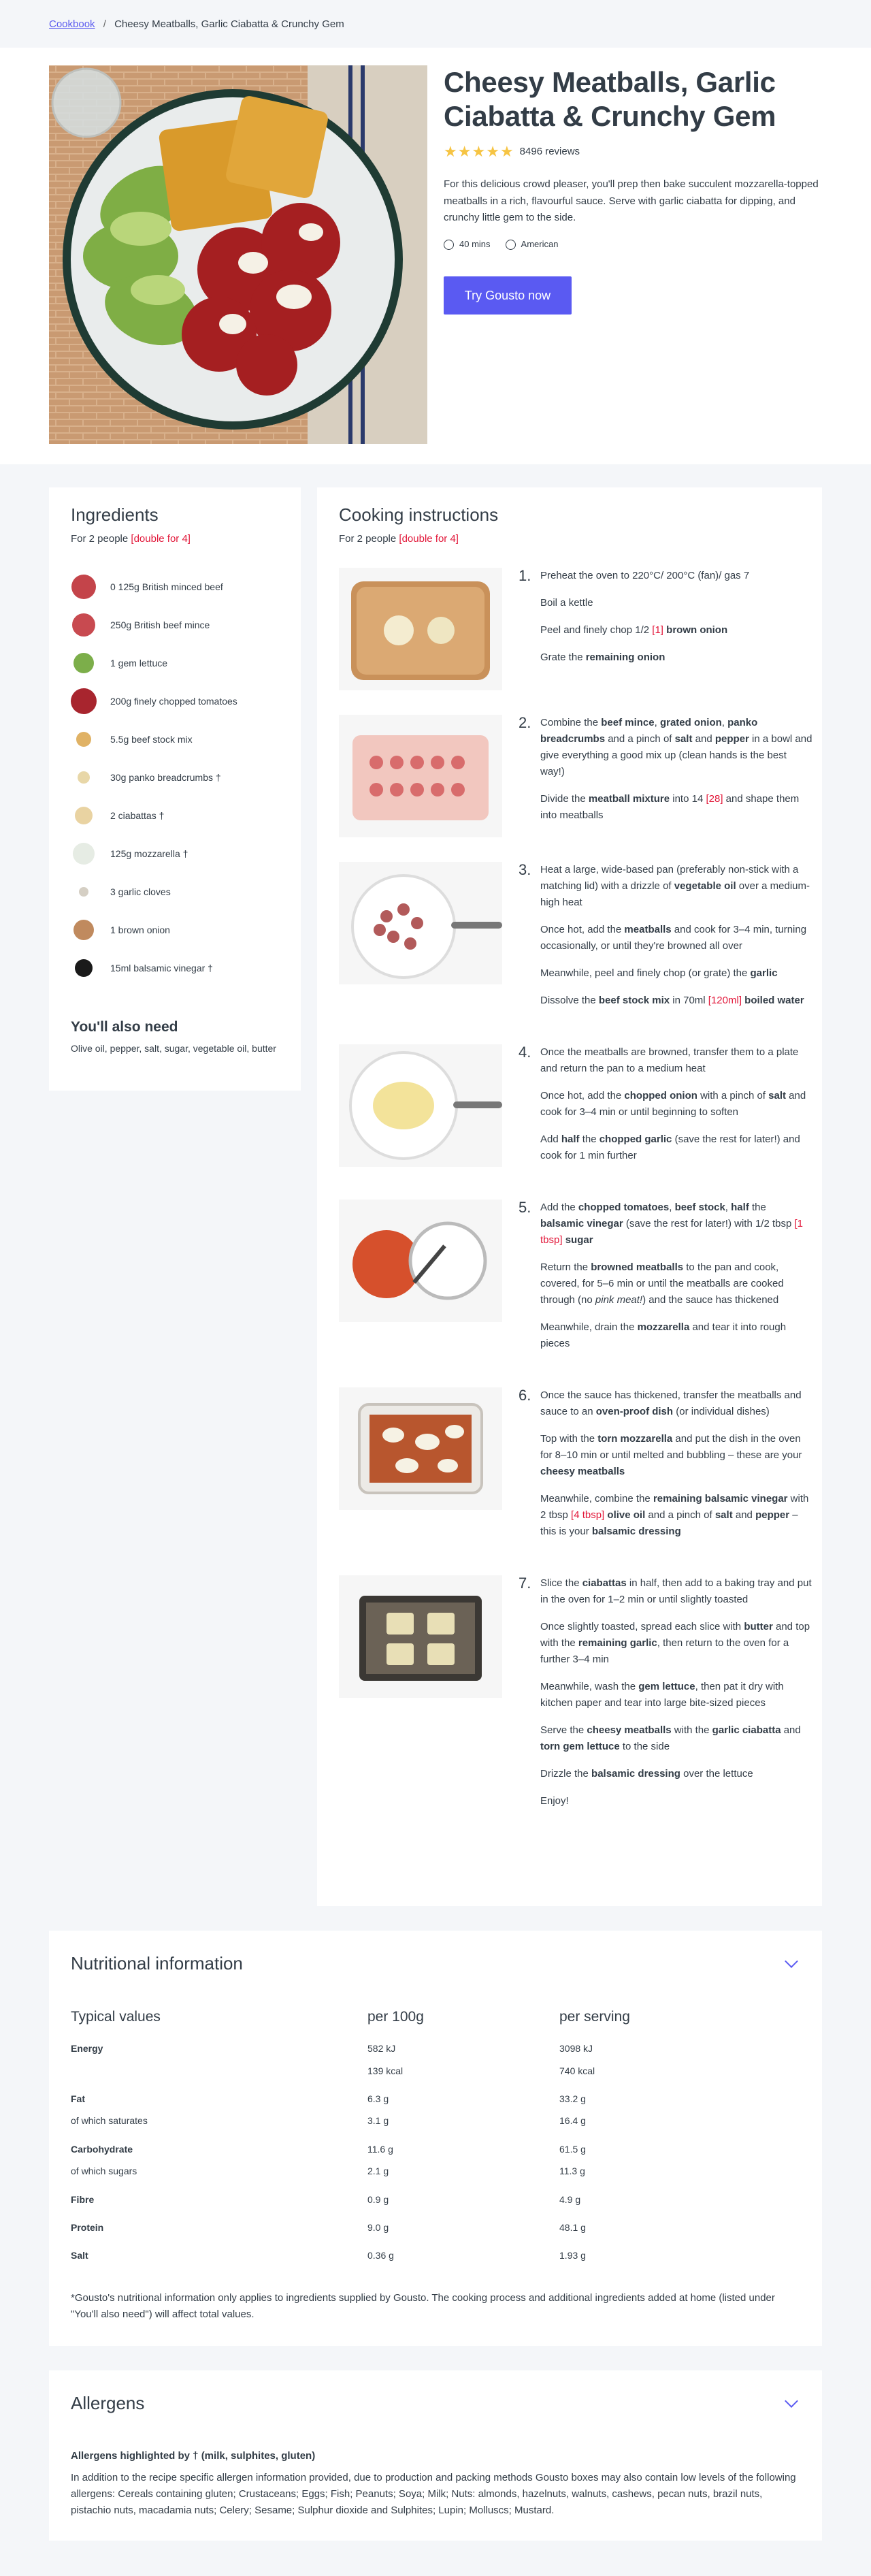 The width and height of the screenshot is (871, 2576). What do you see at coordinates (420, 1261) in the screenshot?
I see `step-image` at bounding box center [420, 1261].